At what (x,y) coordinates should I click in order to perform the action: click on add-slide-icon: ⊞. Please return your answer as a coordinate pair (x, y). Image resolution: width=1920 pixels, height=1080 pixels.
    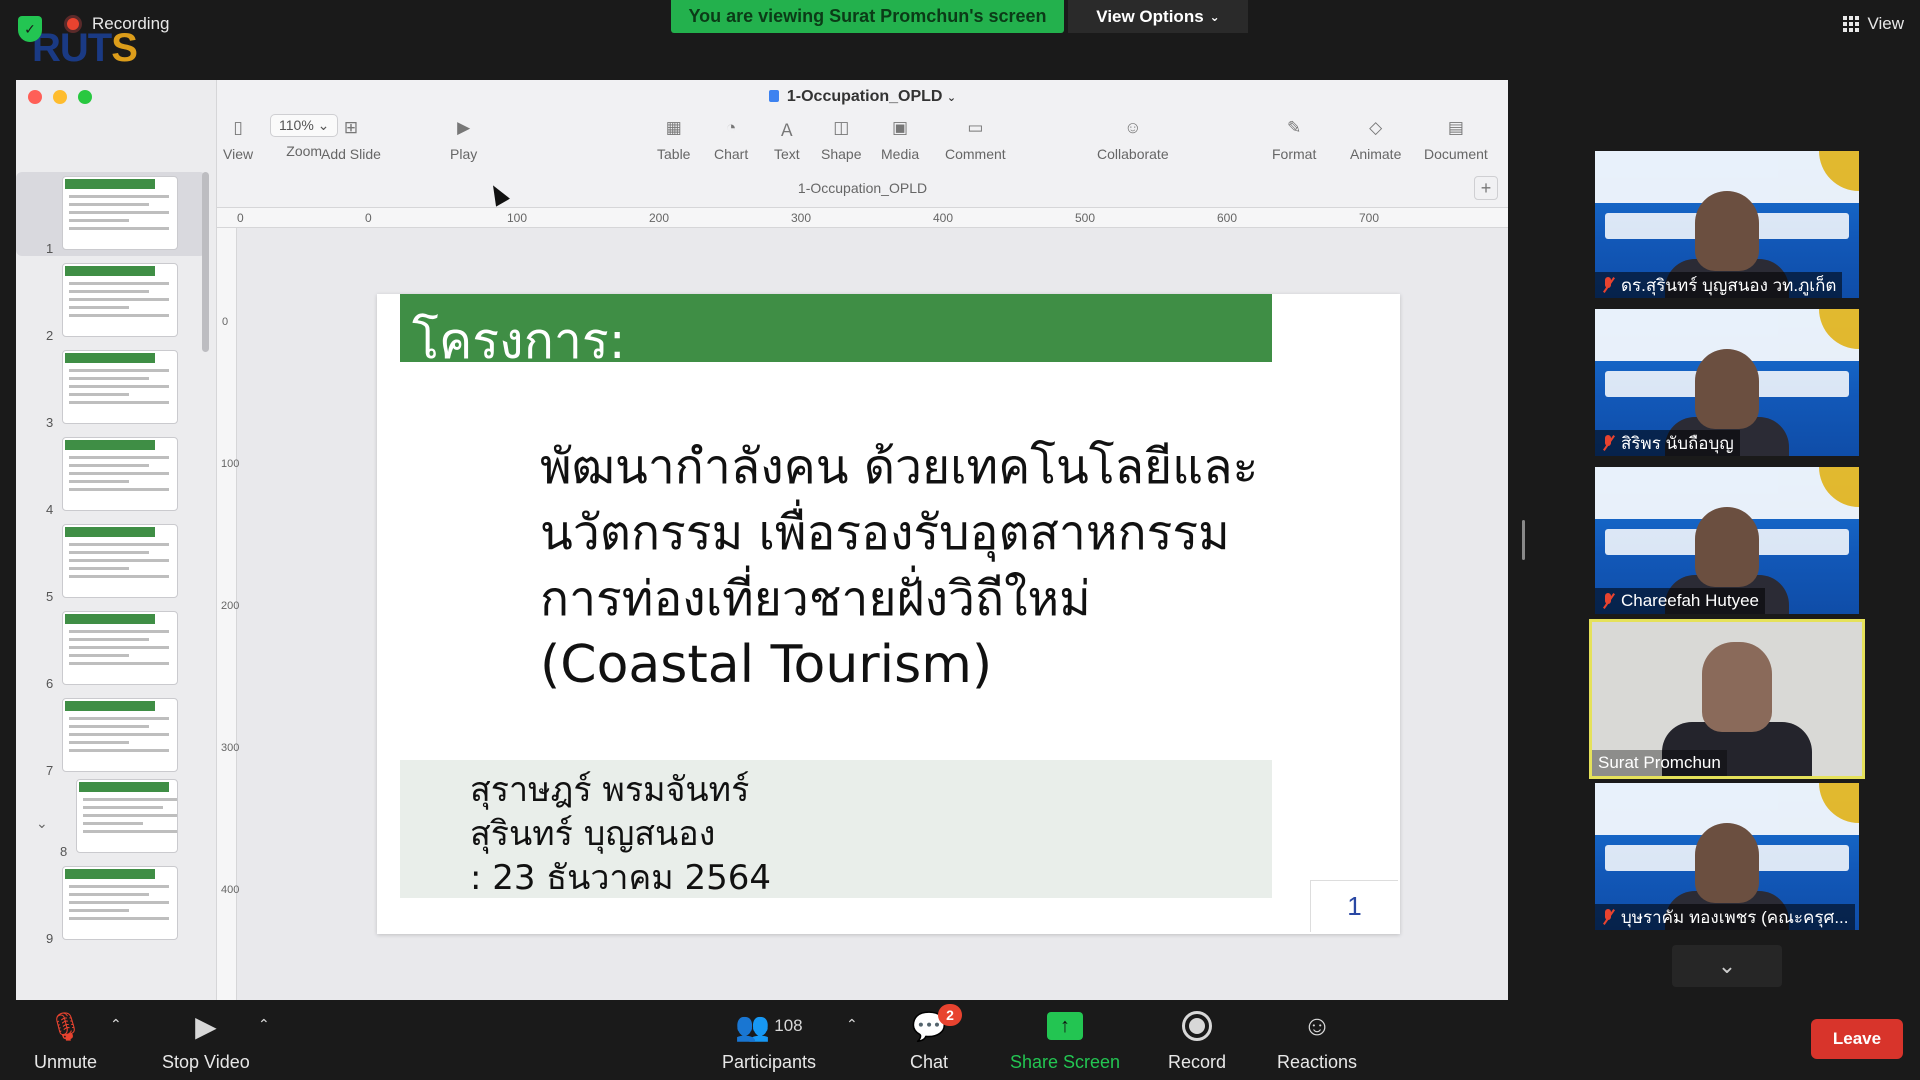
    Looking at the image, I should click on (351, 127).